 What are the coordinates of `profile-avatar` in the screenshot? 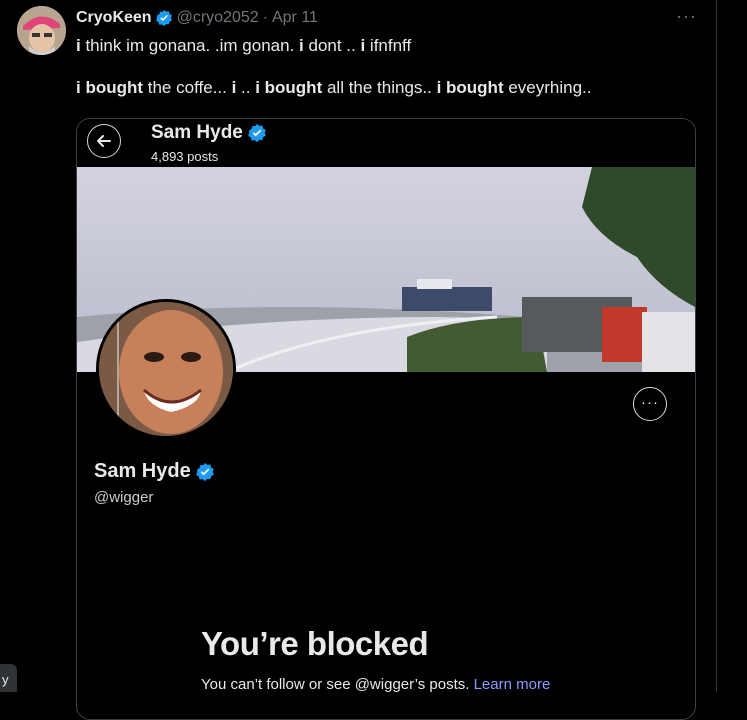 It's located at (166, 369).